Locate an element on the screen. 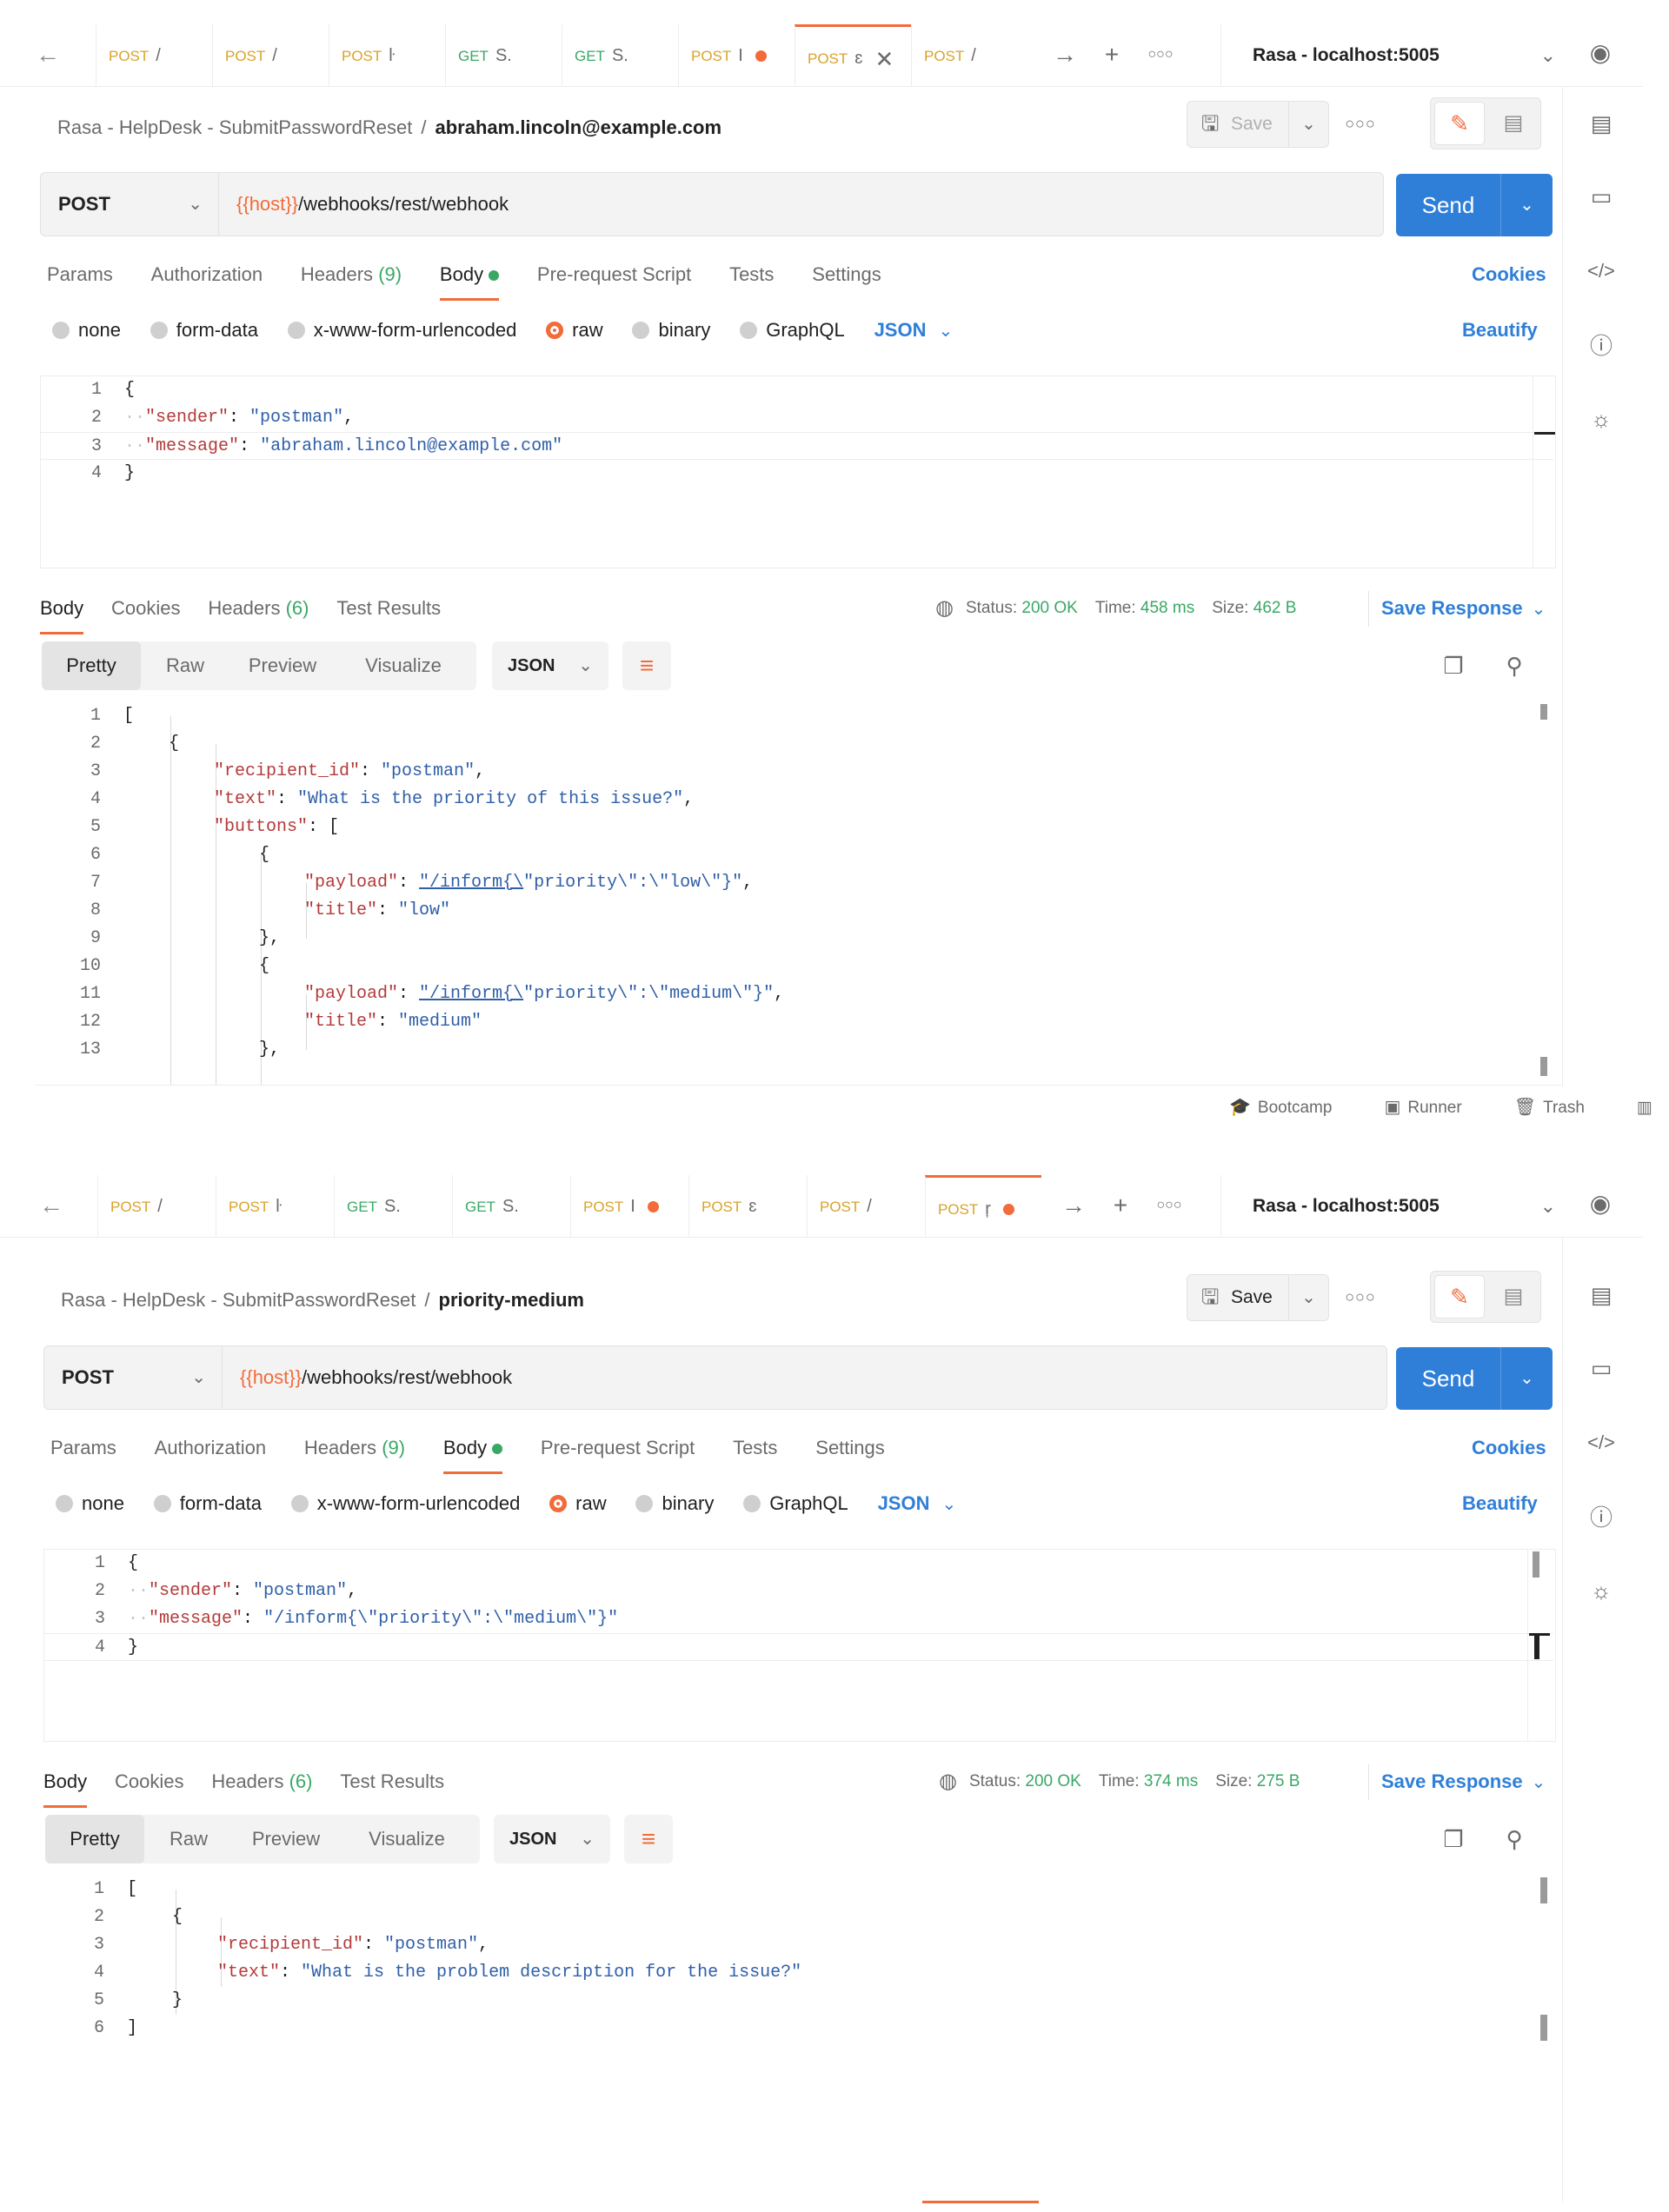 The image size is (1669, 2212). eye-icon: ◉ is located at coordinates (1600, 1204).